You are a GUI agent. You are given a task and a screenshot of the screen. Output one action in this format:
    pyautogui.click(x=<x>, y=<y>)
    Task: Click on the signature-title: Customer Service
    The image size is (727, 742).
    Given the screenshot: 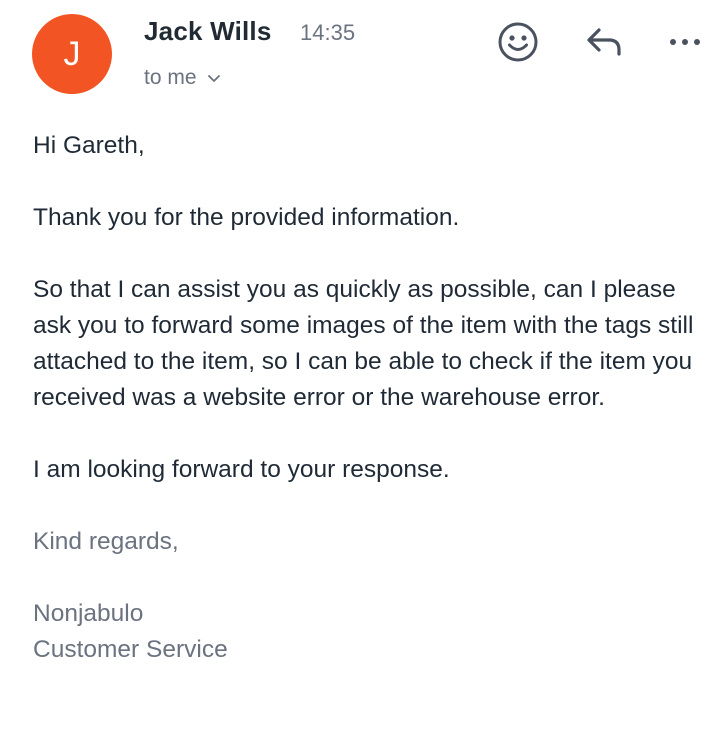 What is the action you would take?
    pyautogui.click(x=130, y=649)
    